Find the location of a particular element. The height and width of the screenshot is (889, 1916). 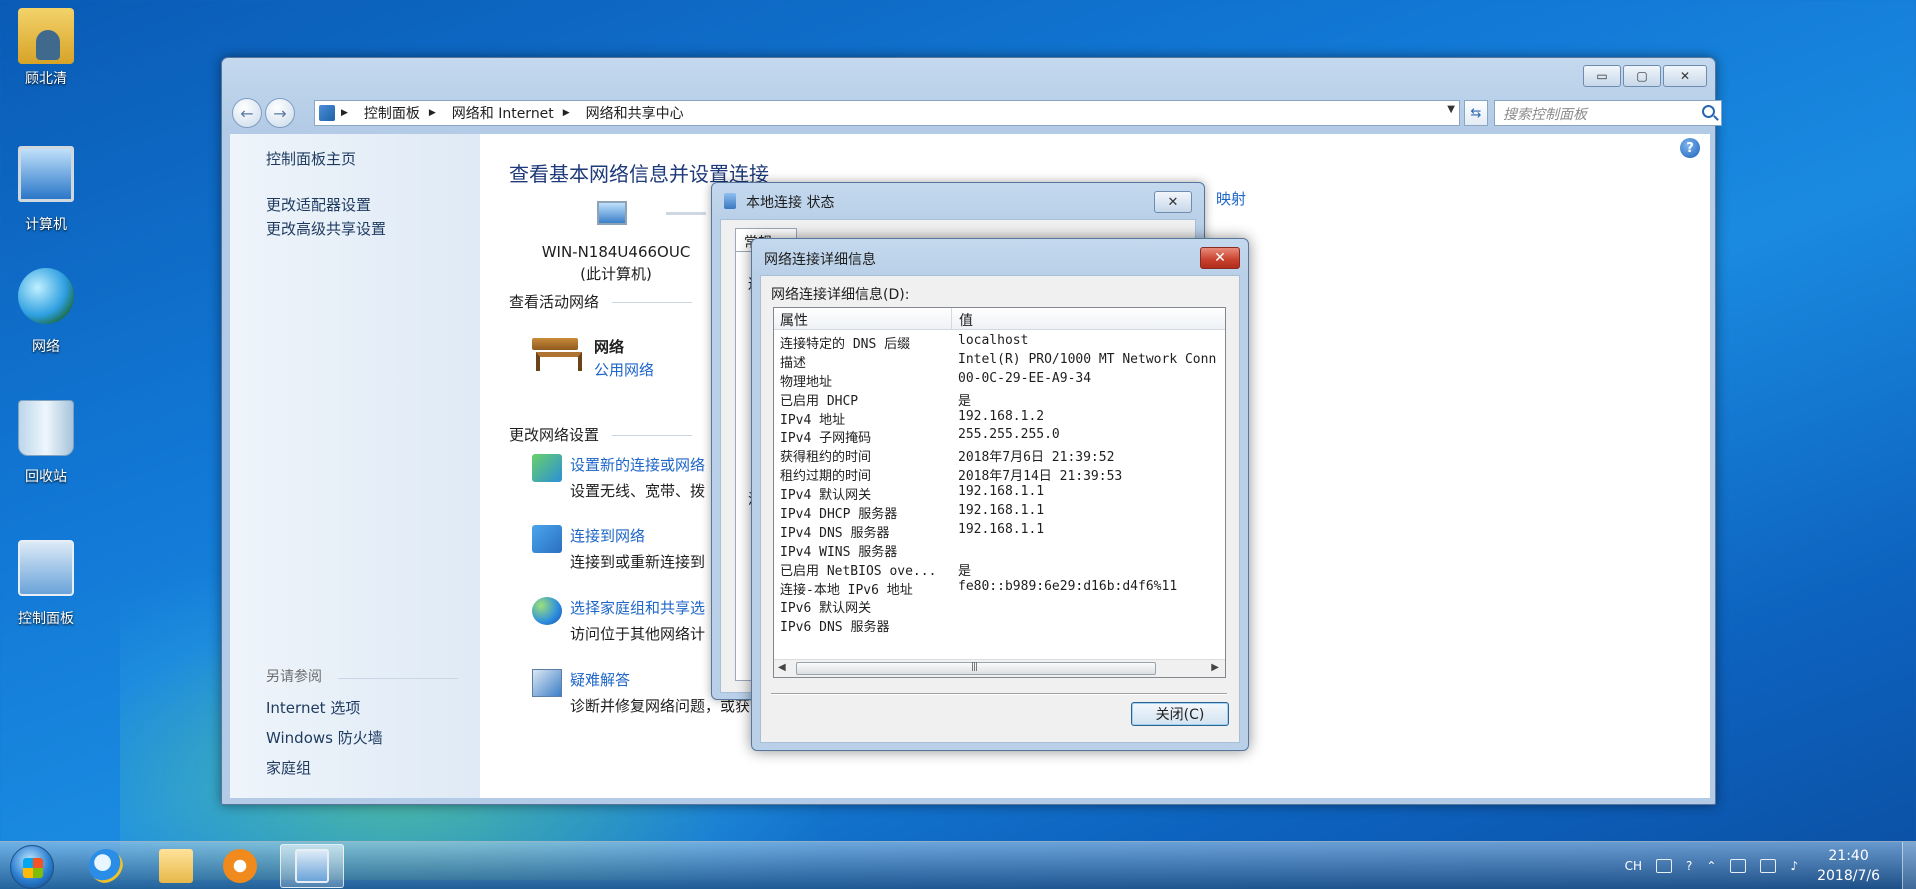

left-item-advanced-sharing: 更改高级共享设置 is located at coordinates (326, 228).